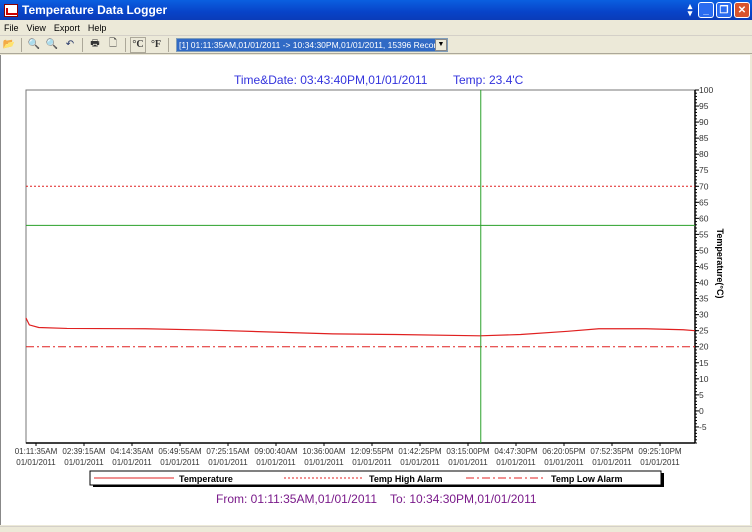  What do you see at coordinates (704, 122) in the screenshot?
I see `y-tick-label: 90` at bounding box center [704, 122].